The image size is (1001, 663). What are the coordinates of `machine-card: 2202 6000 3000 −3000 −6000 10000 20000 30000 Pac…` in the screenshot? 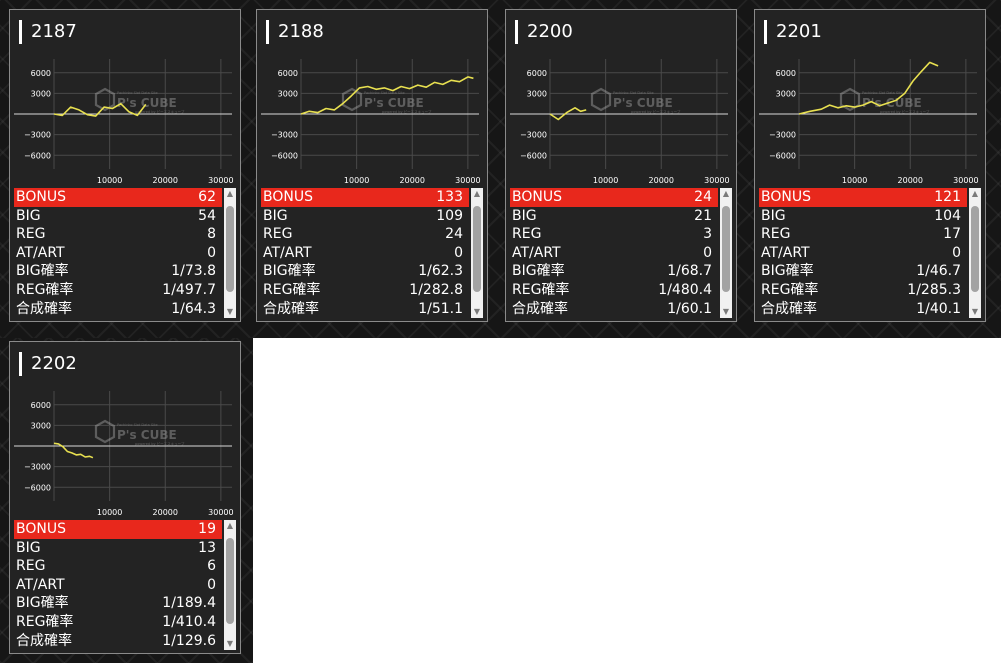 It's located at (125, 497).